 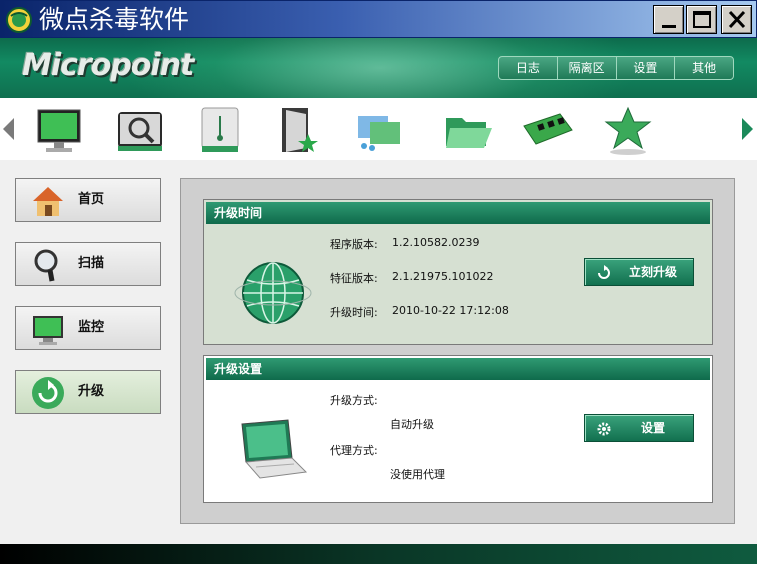 I want to click on button-label: 立刻升级, so click(x=652, y=272).